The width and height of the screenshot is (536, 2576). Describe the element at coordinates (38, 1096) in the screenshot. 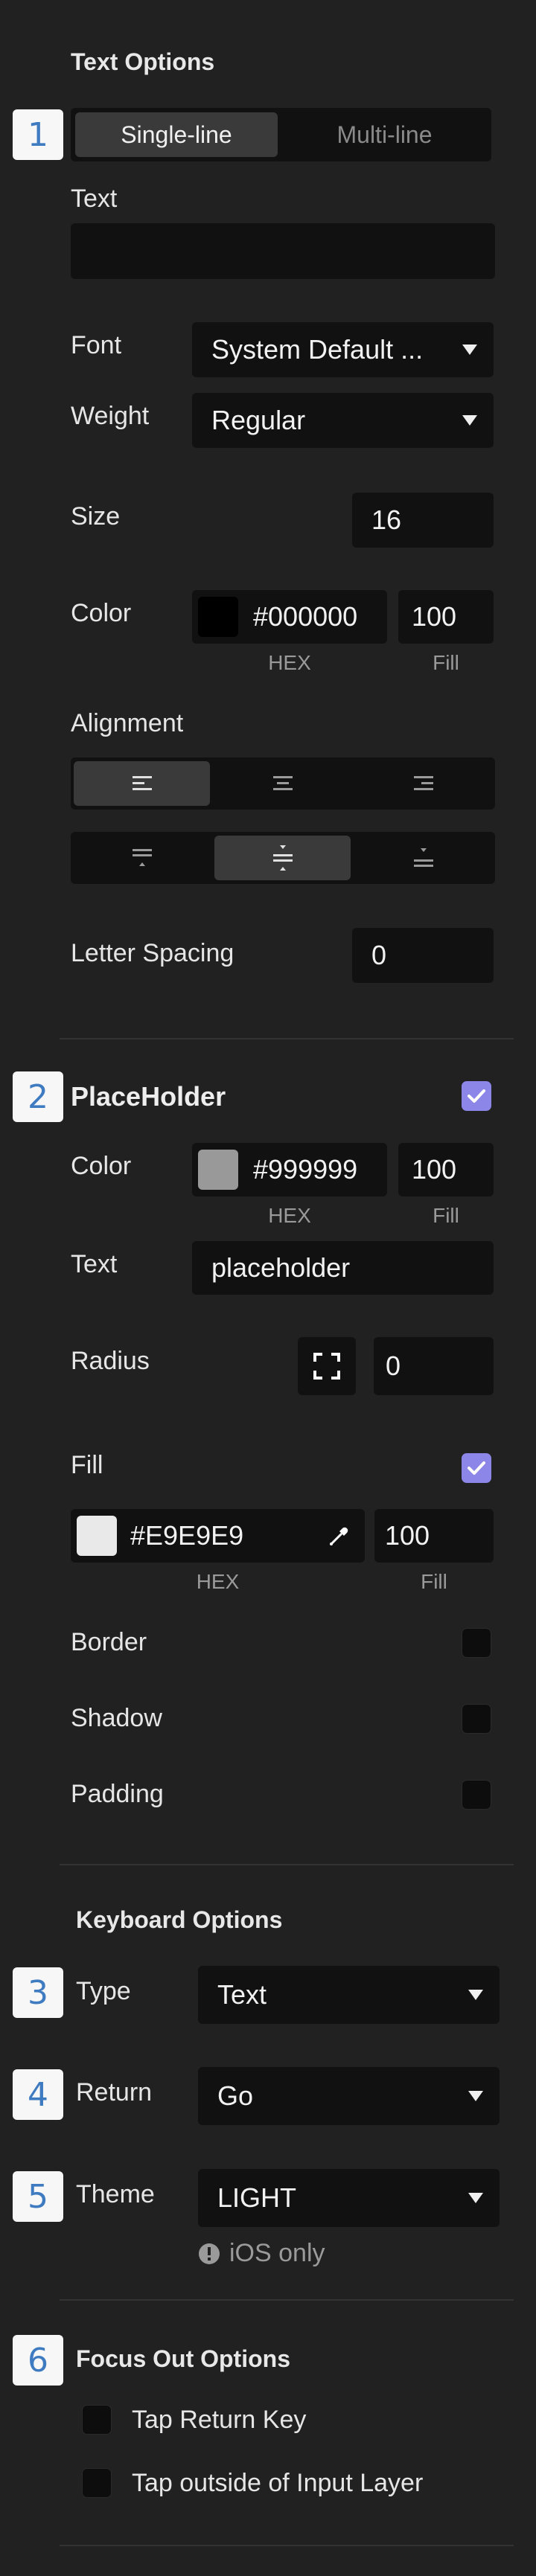

I see `callout-badge-2: 2` at that location.